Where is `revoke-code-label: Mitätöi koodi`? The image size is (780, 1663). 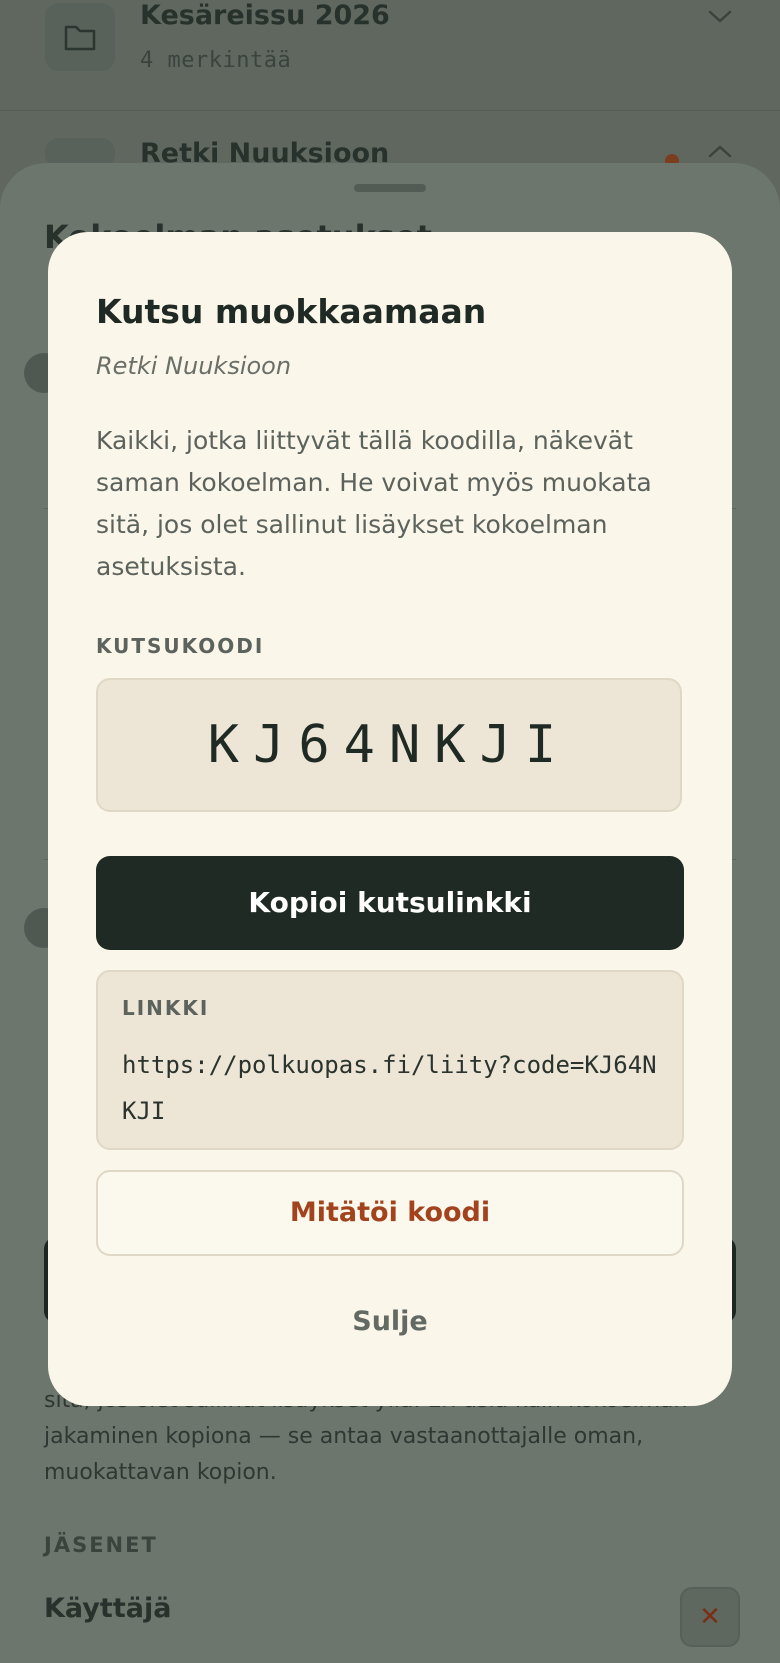
revoke-code-label: Mitätöi koodi is located at coordinates (390, 1212).